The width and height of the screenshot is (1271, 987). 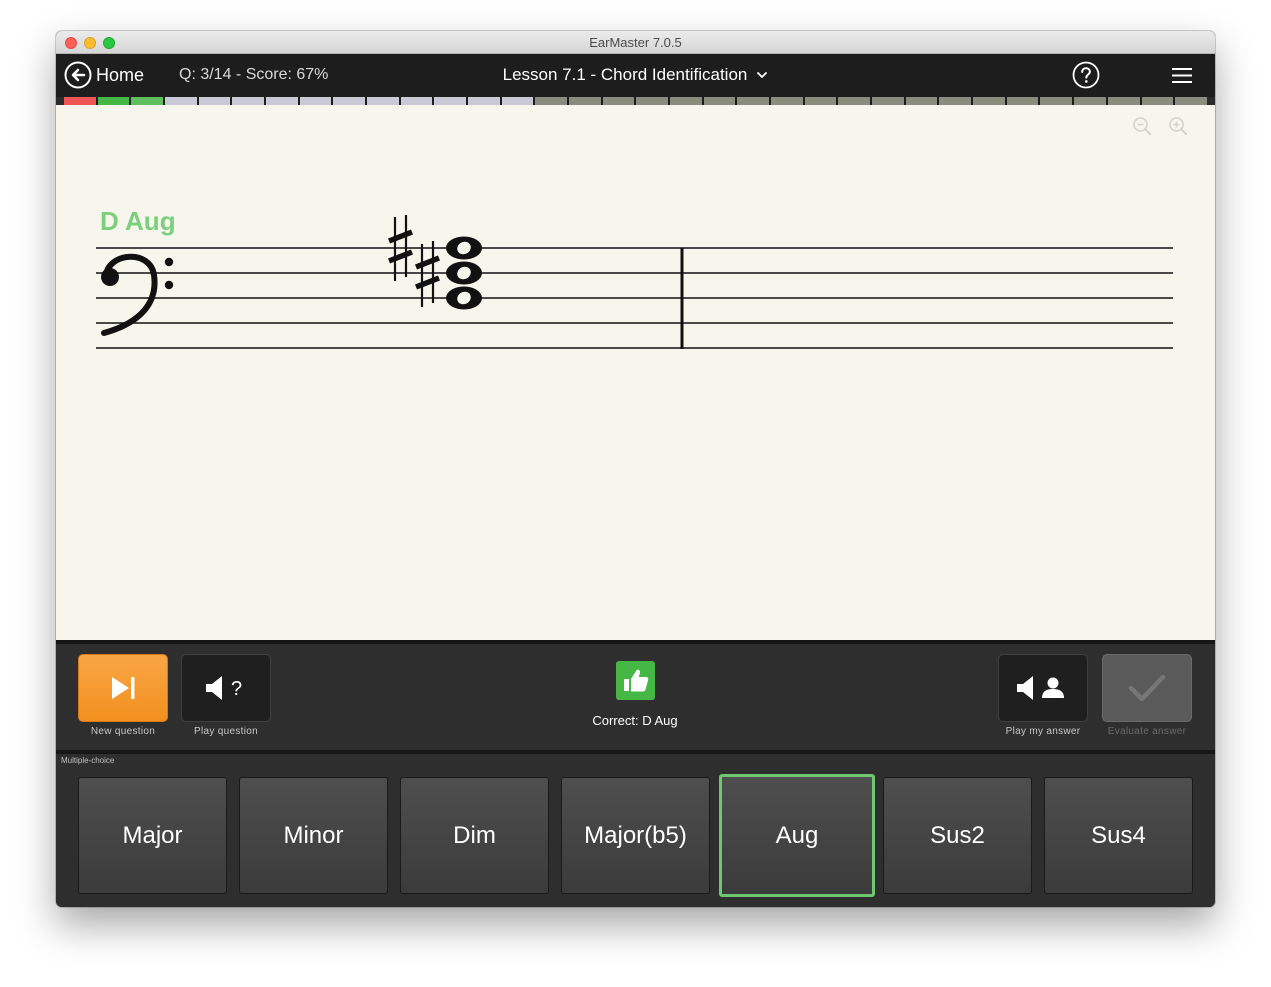 I want to click on home-button: Home, so click(x=104, y=75).